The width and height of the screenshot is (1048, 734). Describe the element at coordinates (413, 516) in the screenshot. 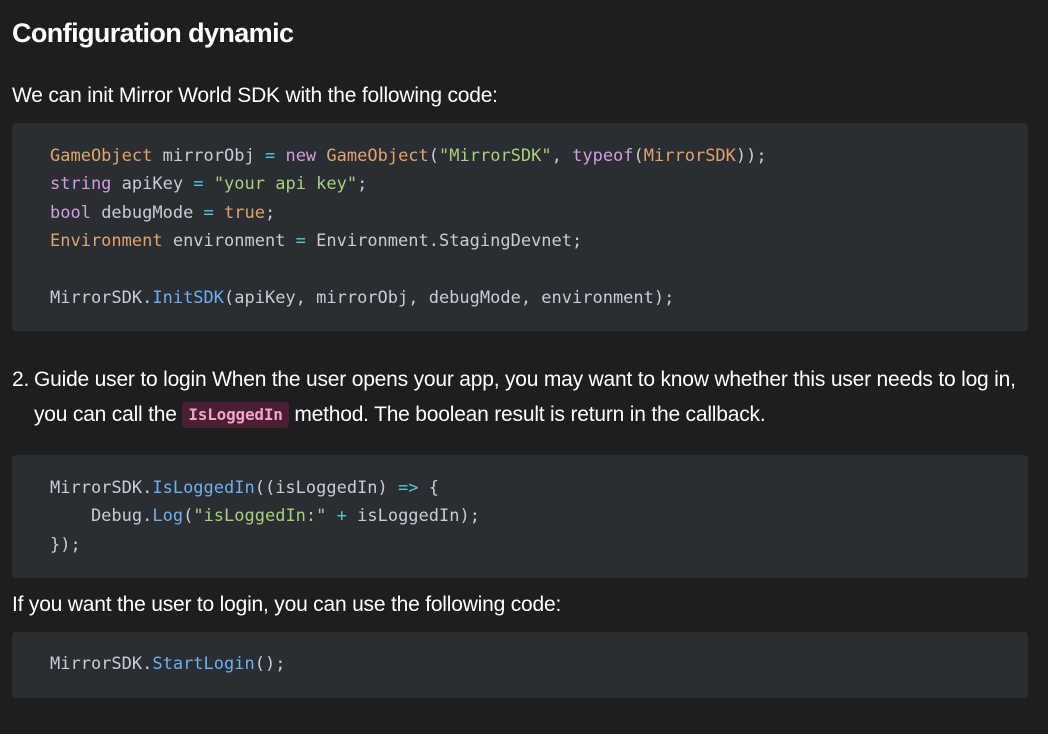

I see `code-token: isLoggedIn);` at that location.